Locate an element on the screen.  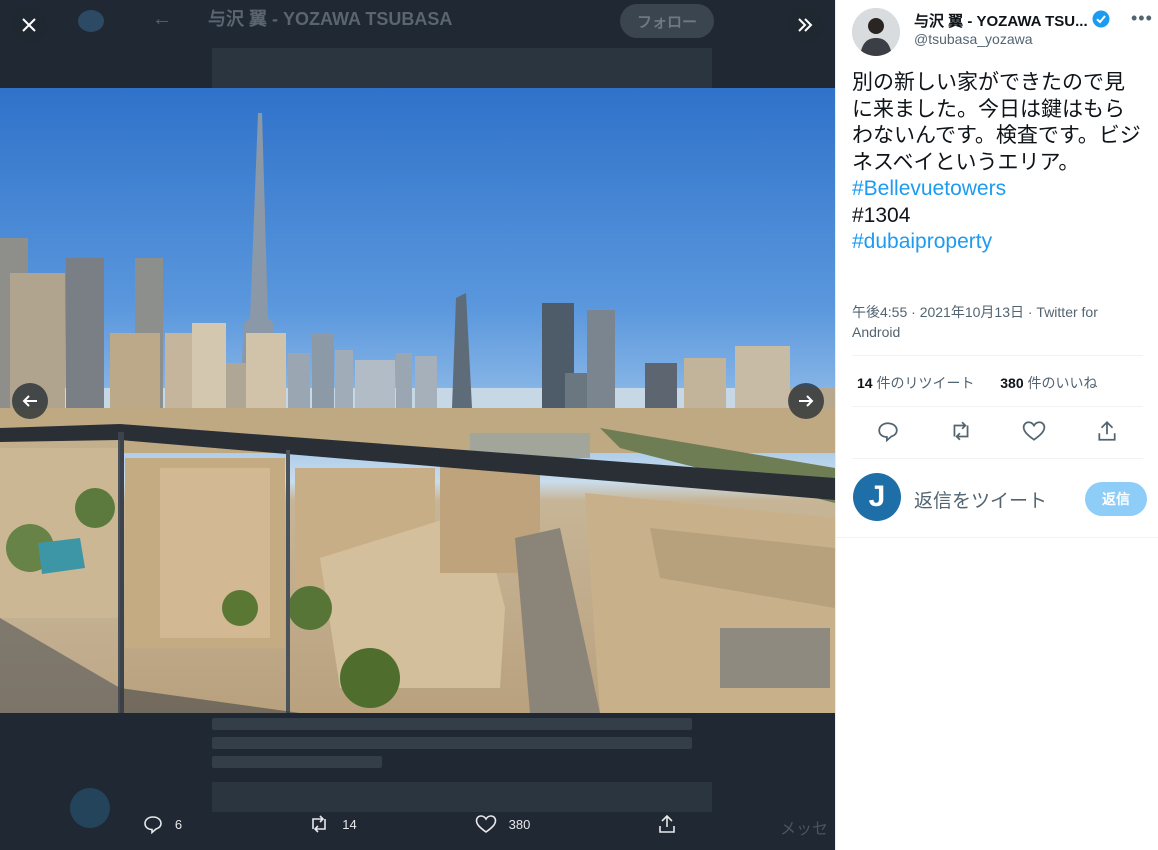
retweets-stat: 14 件のリツイート is located at coordinates (915, 383).